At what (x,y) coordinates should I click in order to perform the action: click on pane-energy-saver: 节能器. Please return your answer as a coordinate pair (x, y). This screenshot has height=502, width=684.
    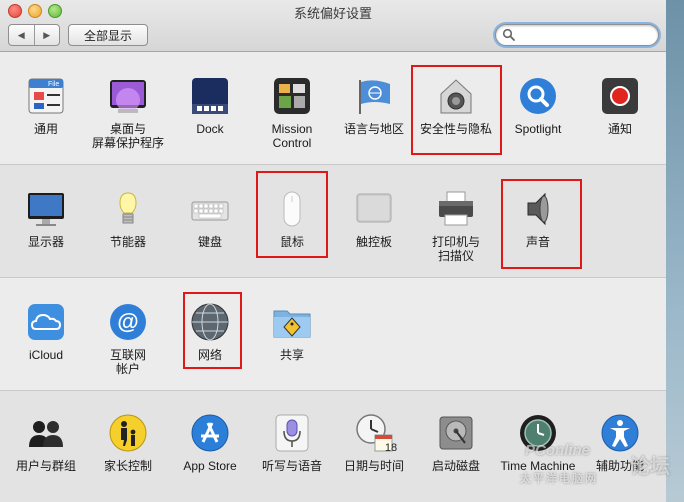
    Looking at the image, I should click on (128, 219).